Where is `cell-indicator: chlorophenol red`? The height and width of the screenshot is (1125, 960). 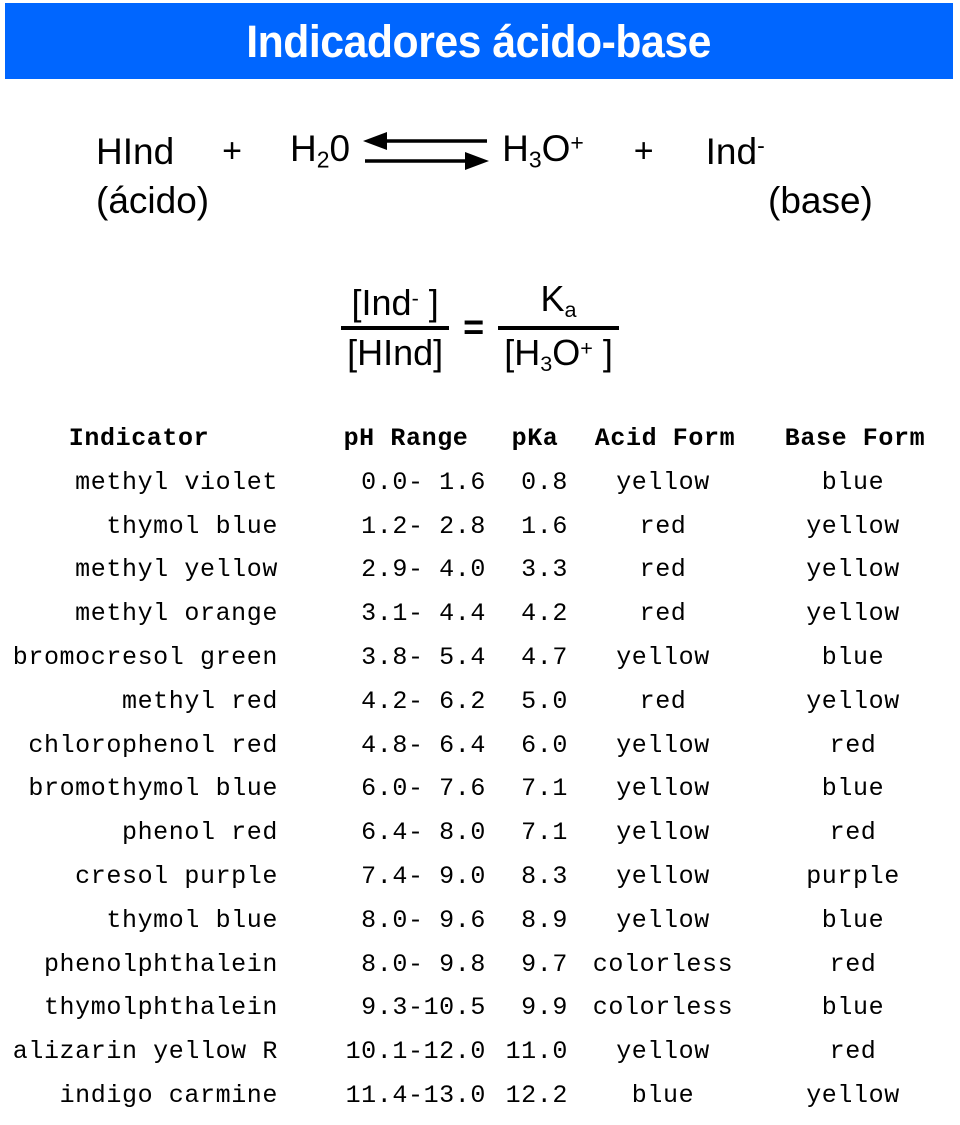
cell-indicator: chlorophenol red is located at coordinates (153, 745).